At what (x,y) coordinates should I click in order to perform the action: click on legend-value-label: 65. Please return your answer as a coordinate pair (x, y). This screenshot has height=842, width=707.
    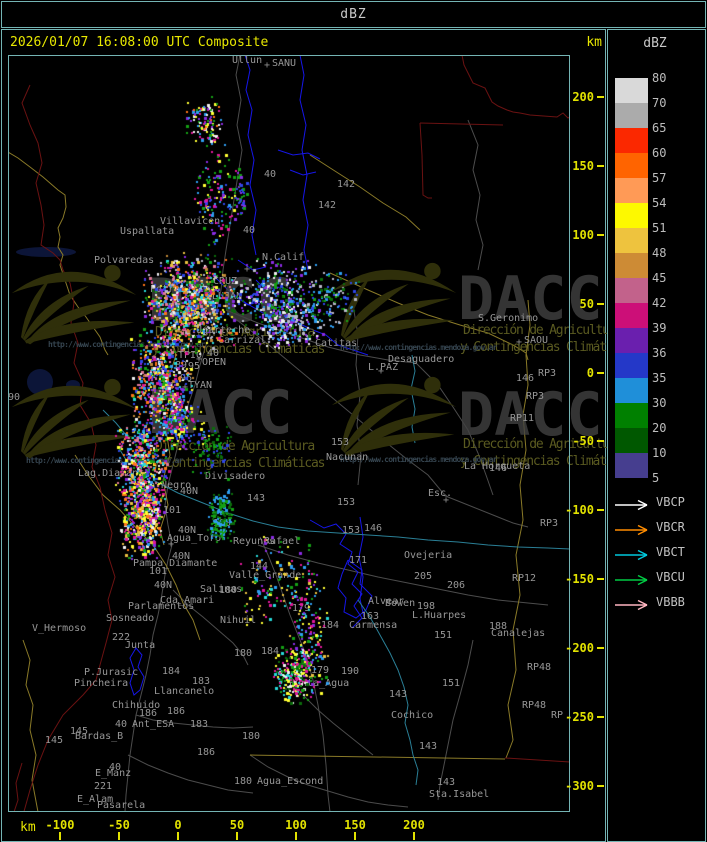
    Looking at the image, I should click on (659, 128).